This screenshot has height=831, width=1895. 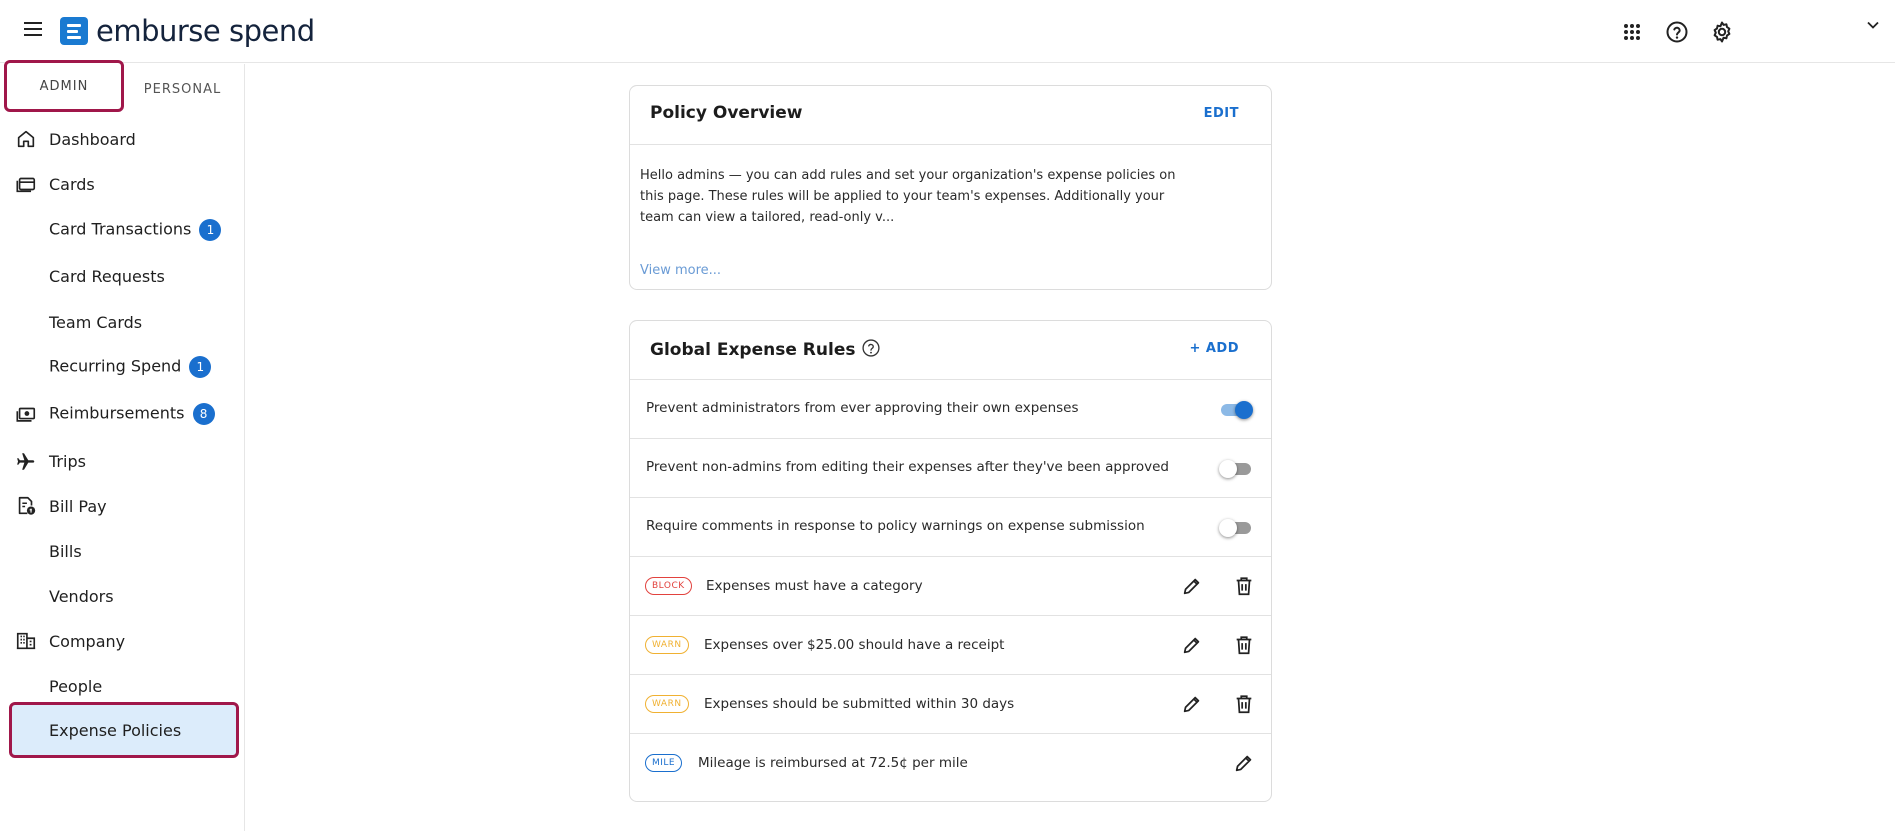 What do you see at coordinates (26, 461) in the screenshot?
I see `plane-icon` at bounding box center [26, 461].